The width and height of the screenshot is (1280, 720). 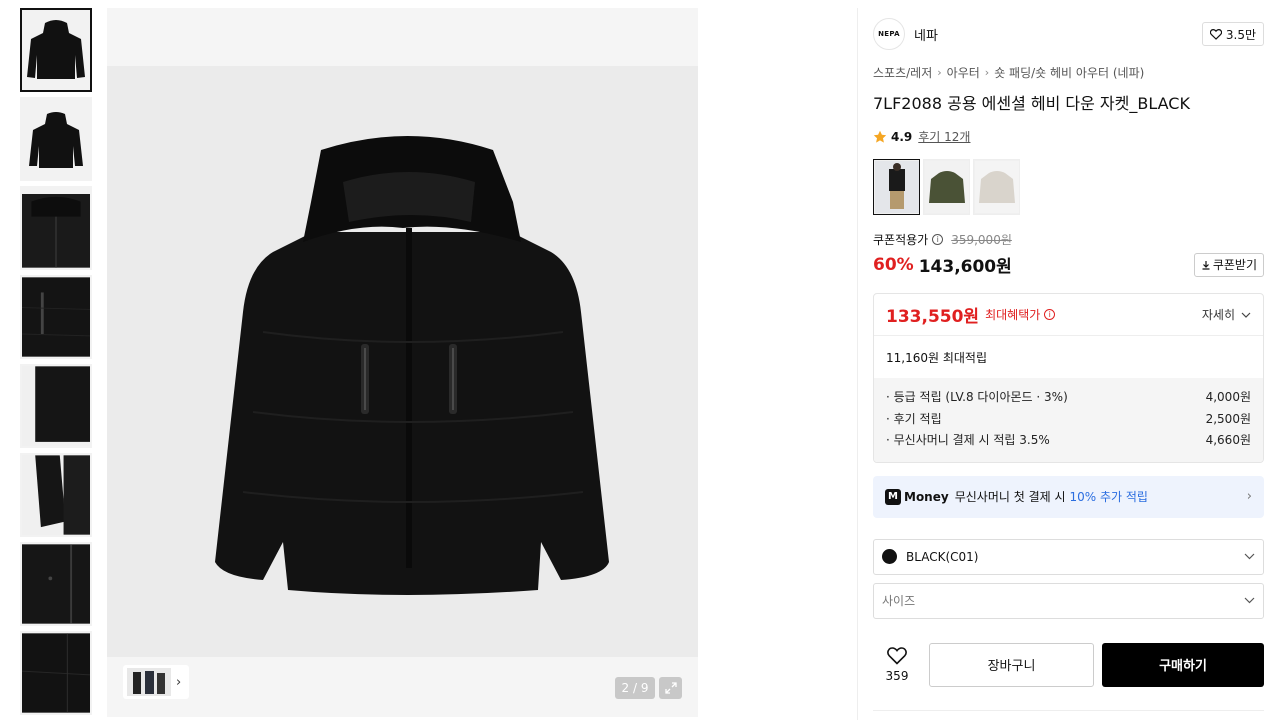 I want to click on point-item: · 등급 적립 (LV.8 다이아몬드 · 3%) 4,000원, so click(x=1068, y=398).